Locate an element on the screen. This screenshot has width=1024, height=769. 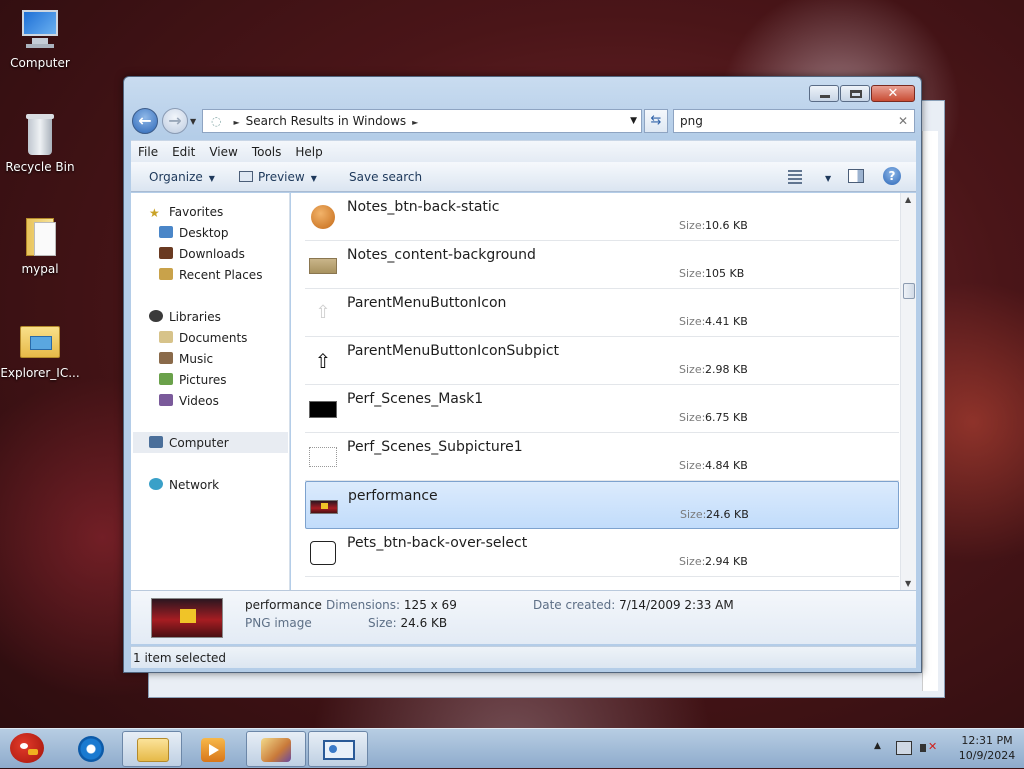
desktop-icon-recycle-bin: Recycle Bin is located at coordinates (40, 143).